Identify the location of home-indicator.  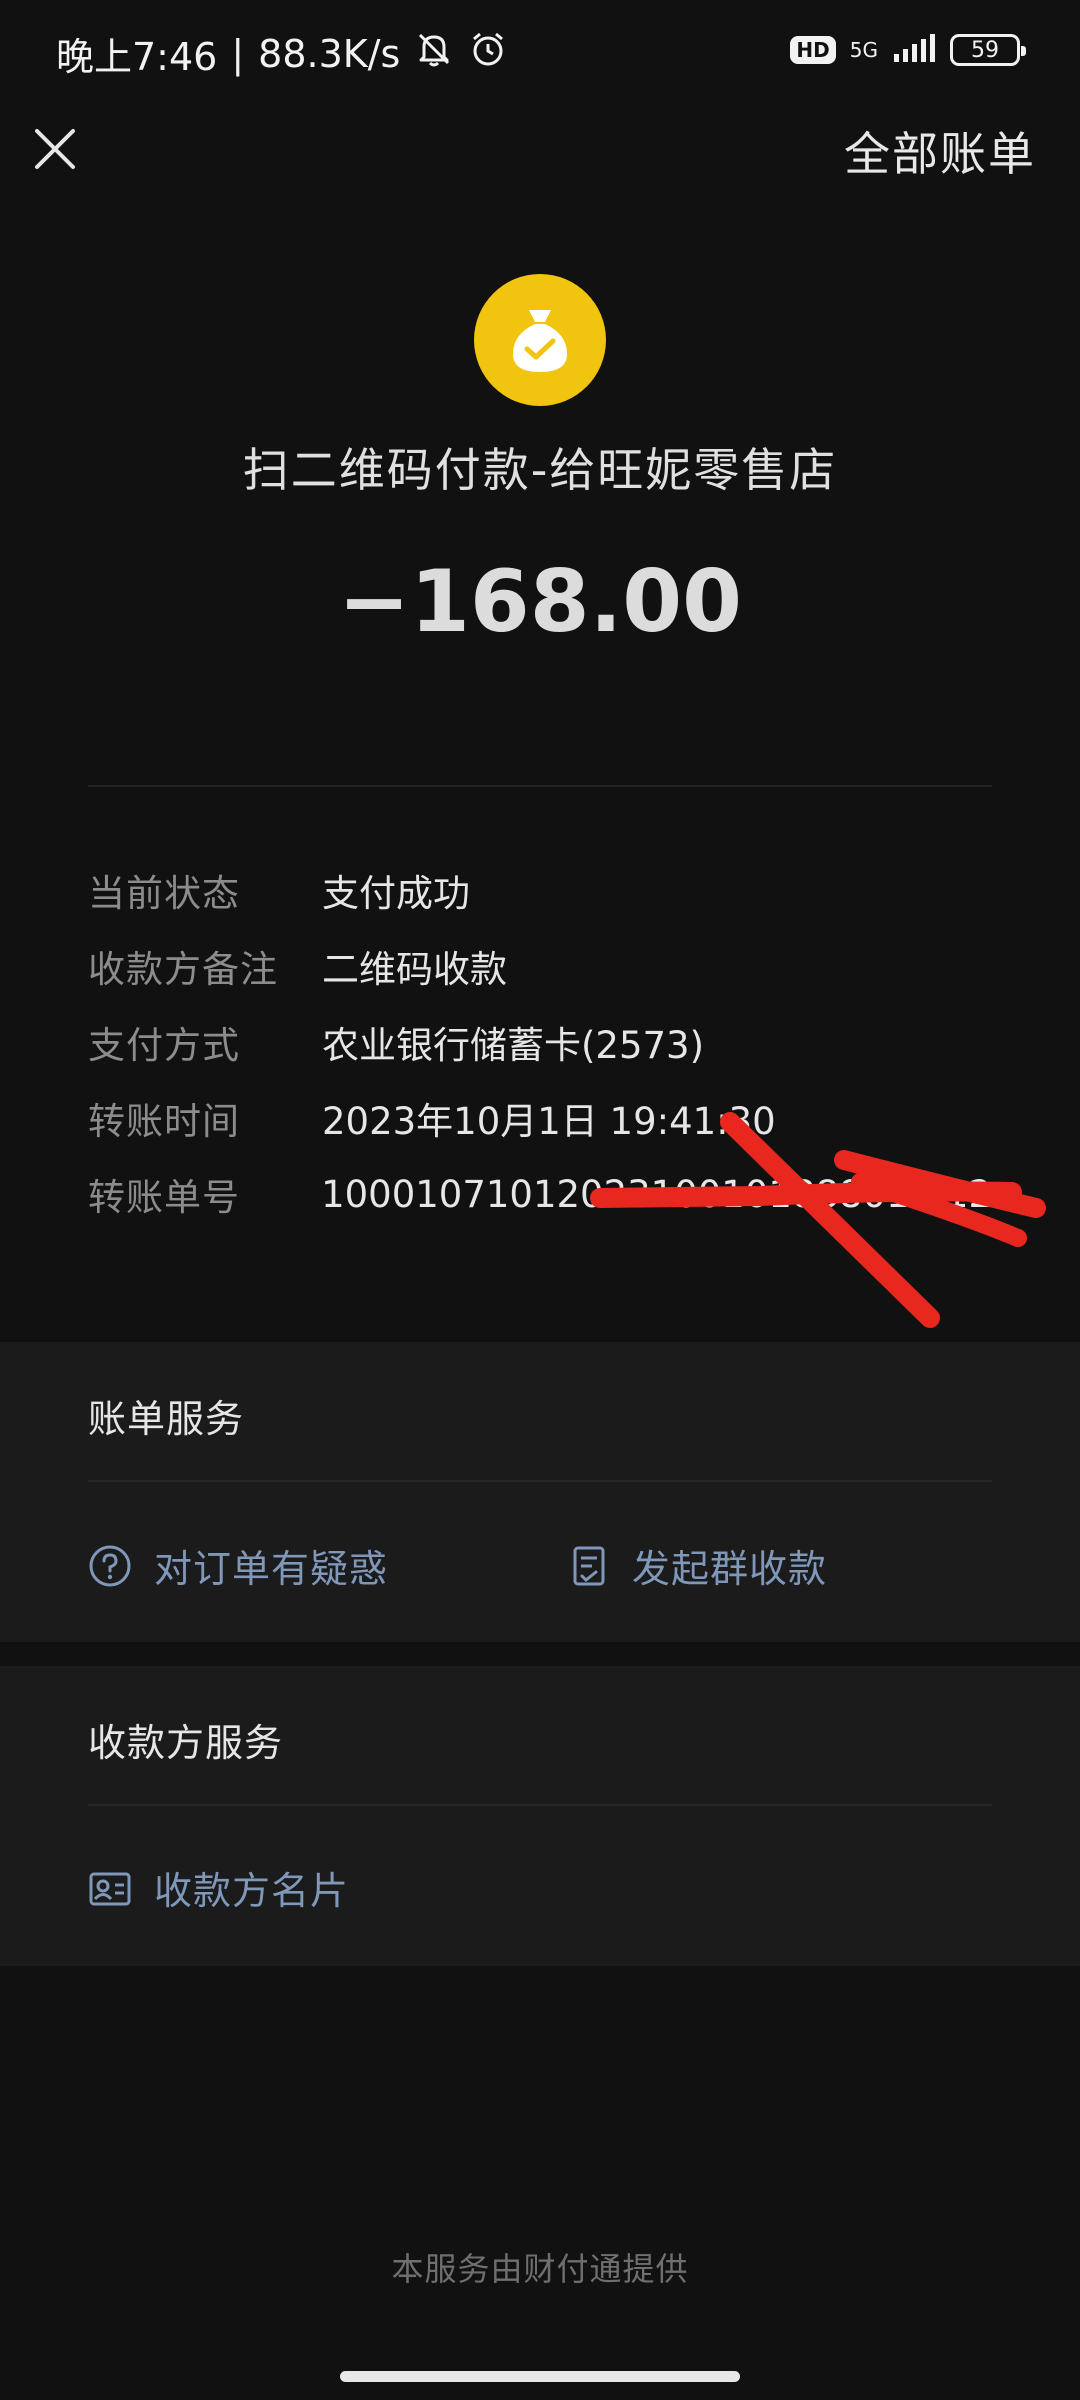
(540, 2376).